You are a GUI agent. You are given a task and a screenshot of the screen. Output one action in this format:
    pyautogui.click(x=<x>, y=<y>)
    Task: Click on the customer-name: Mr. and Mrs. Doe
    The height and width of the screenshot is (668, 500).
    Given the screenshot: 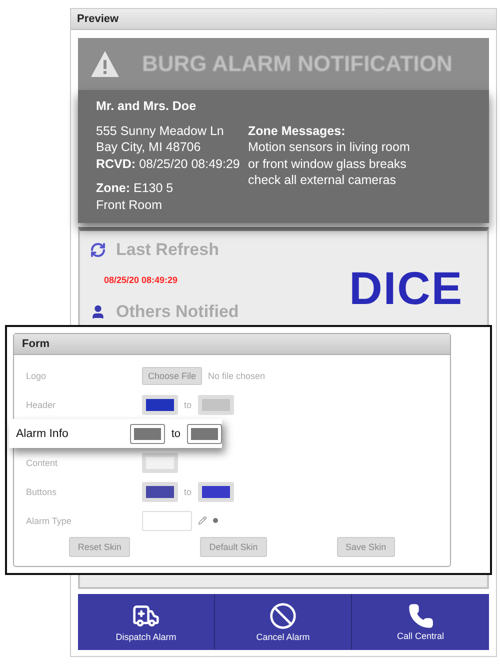 What is the action you would take?
    pyautogui.click(x=147, y=106)
    